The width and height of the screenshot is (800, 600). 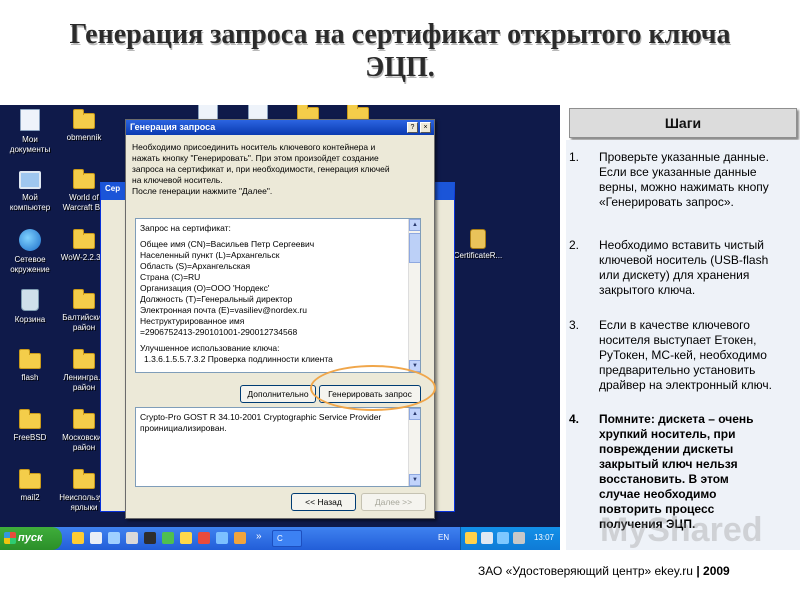 I want to click on my-computer-icon, so click(x=30, y=180).